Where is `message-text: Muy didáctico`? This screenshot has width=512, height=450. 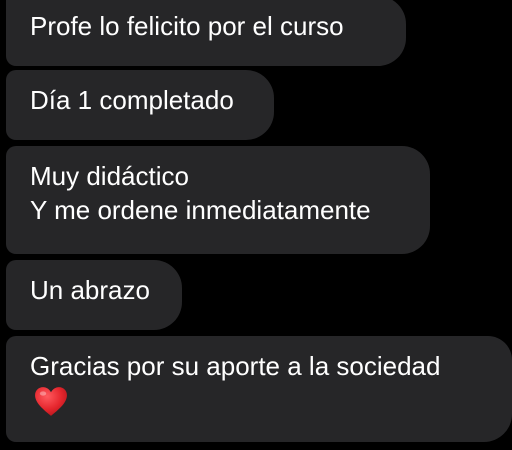
message-text: Muy didáctico is located at coordinates (109, 176).